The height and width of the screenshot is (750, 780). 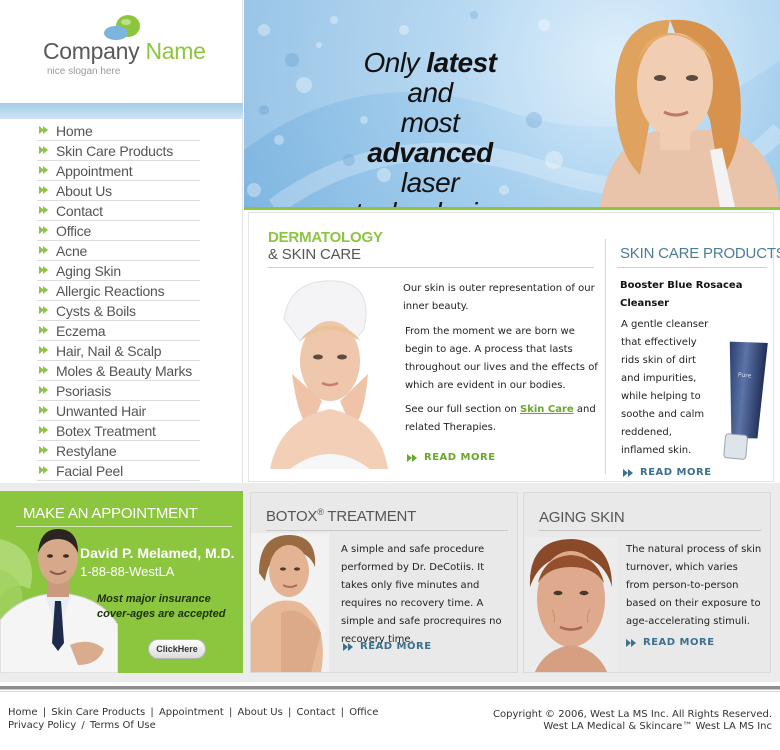 What do you see at coordinates (23, 712) in the screenshot?
I see `footer-link-home: Home` at bounding box center [23, 712].